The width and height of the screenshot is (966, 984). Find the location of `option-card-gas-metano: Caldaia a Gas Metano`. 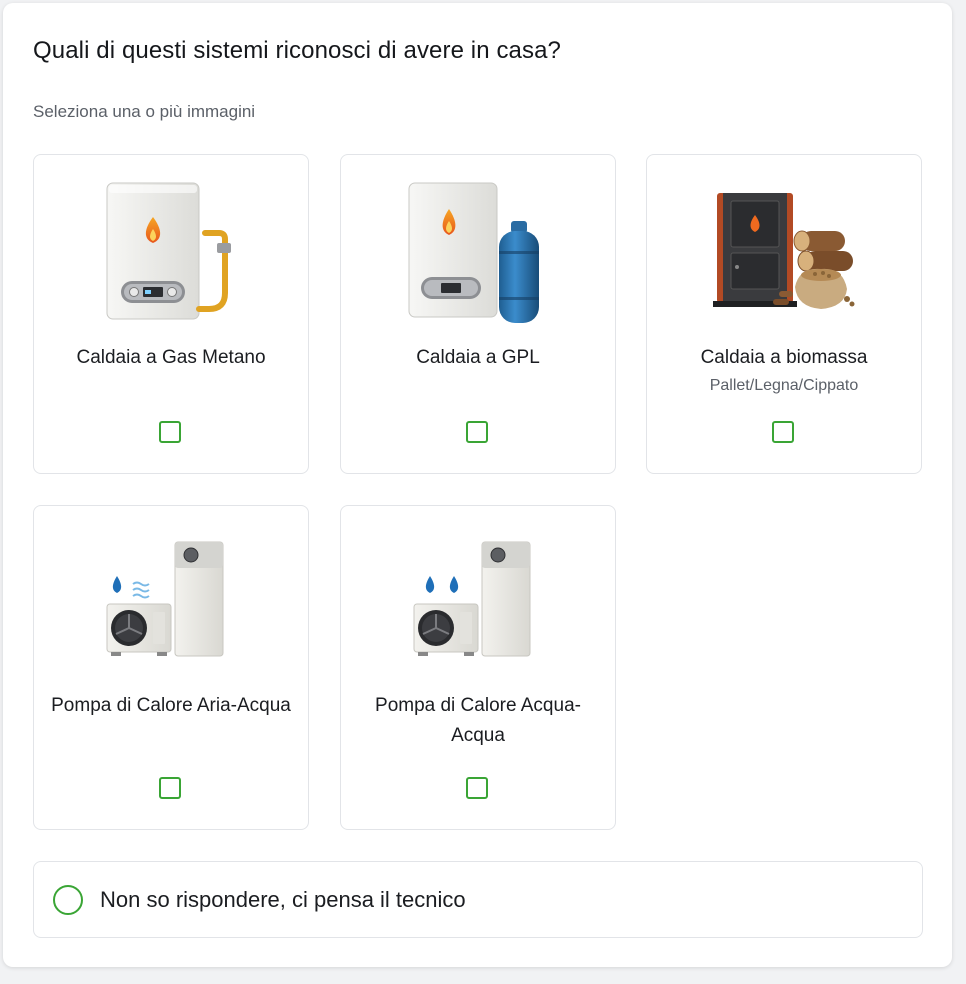

option-card-gas-metano: Caldaia a Gas Metano is located at coordinates (171, 314).